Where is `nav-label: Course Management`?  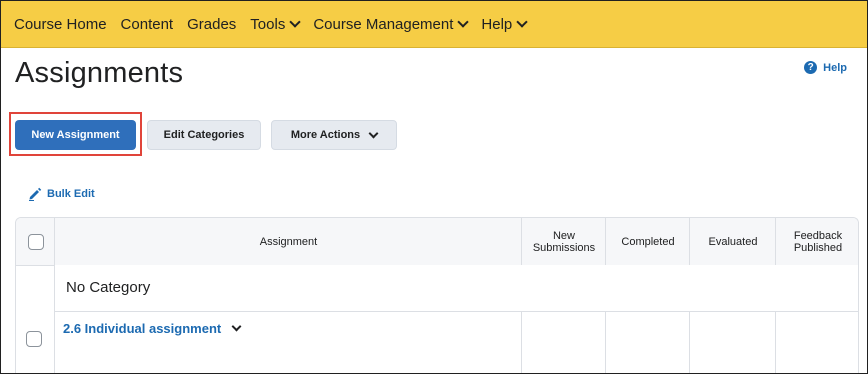 nav-label: Course Management is located at coordinates (383, 24).